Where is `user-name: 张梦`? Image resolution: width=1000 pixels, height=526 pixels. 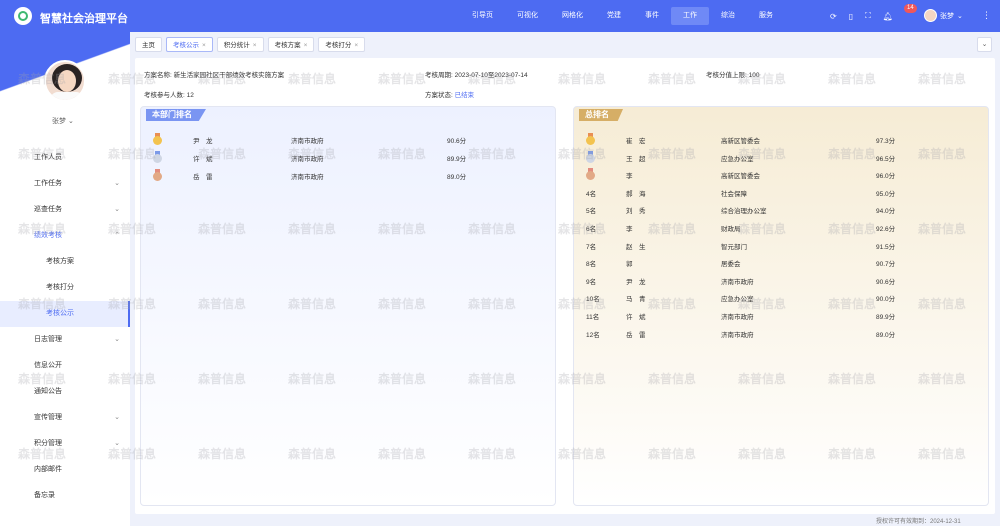 user-name: 张梦 is located at coordinates (947, 16).